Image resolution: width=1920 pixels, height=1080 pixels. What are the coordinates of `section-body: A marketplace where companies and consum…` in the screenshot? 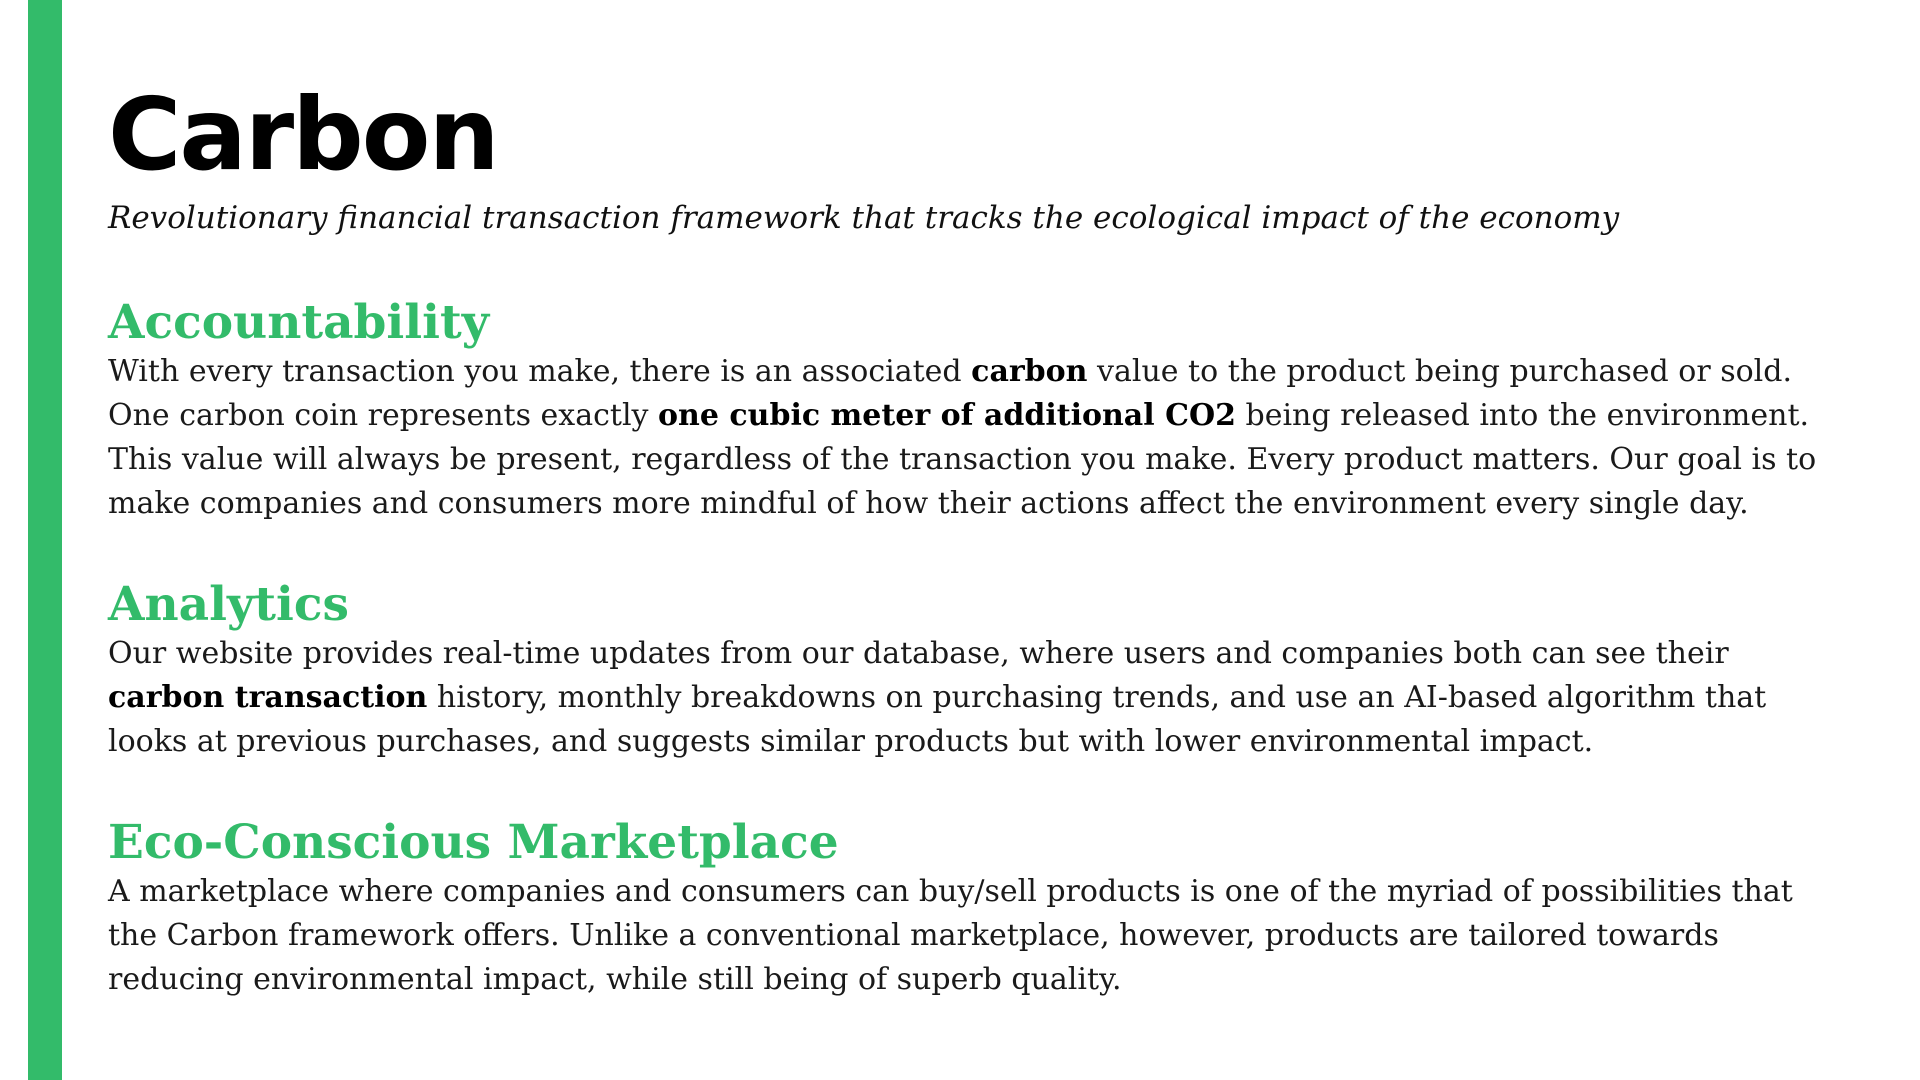 It's located at (978, 936).